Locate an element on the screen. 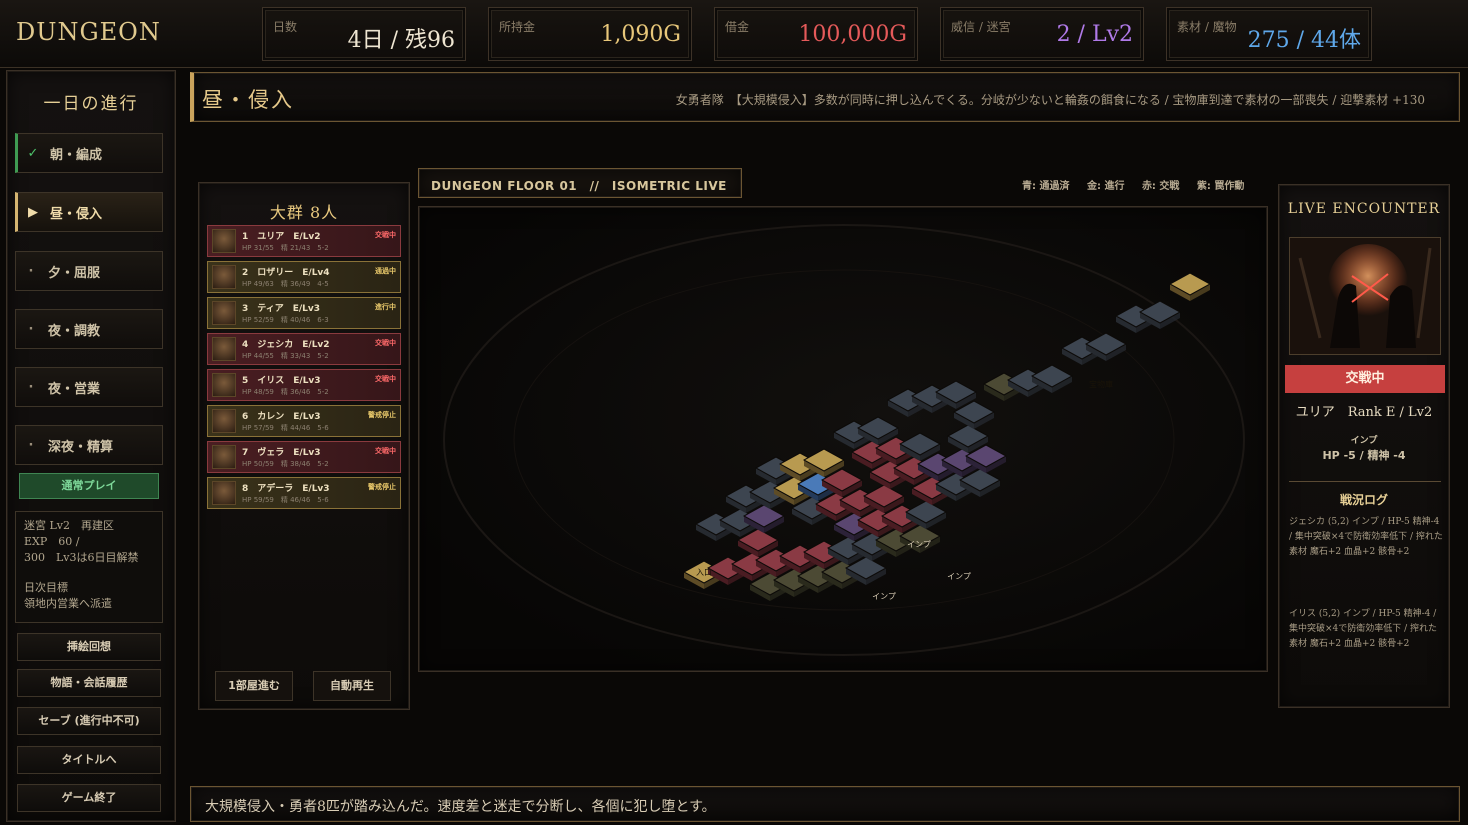  phase-label: 昼・侵入 is located at coordinates (76, 214).